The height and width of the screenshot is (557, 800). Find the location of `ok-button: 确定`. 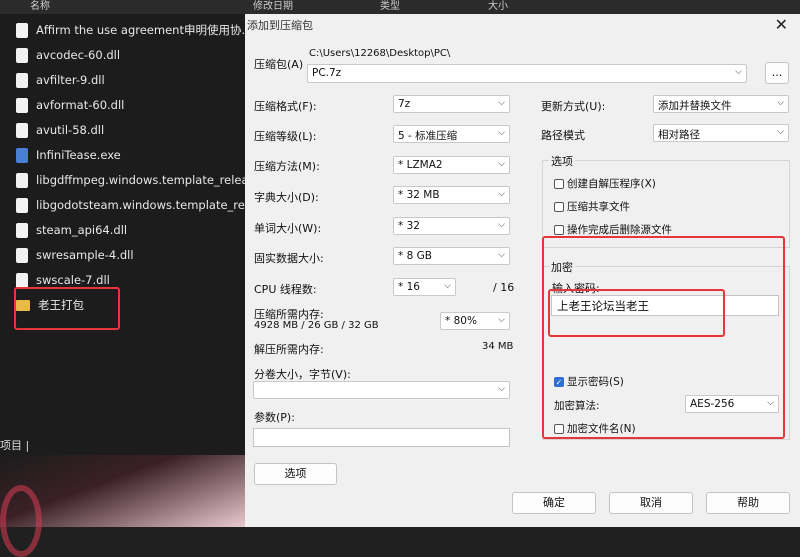

ok-button: 确定 is located at coordinates (554, 503).